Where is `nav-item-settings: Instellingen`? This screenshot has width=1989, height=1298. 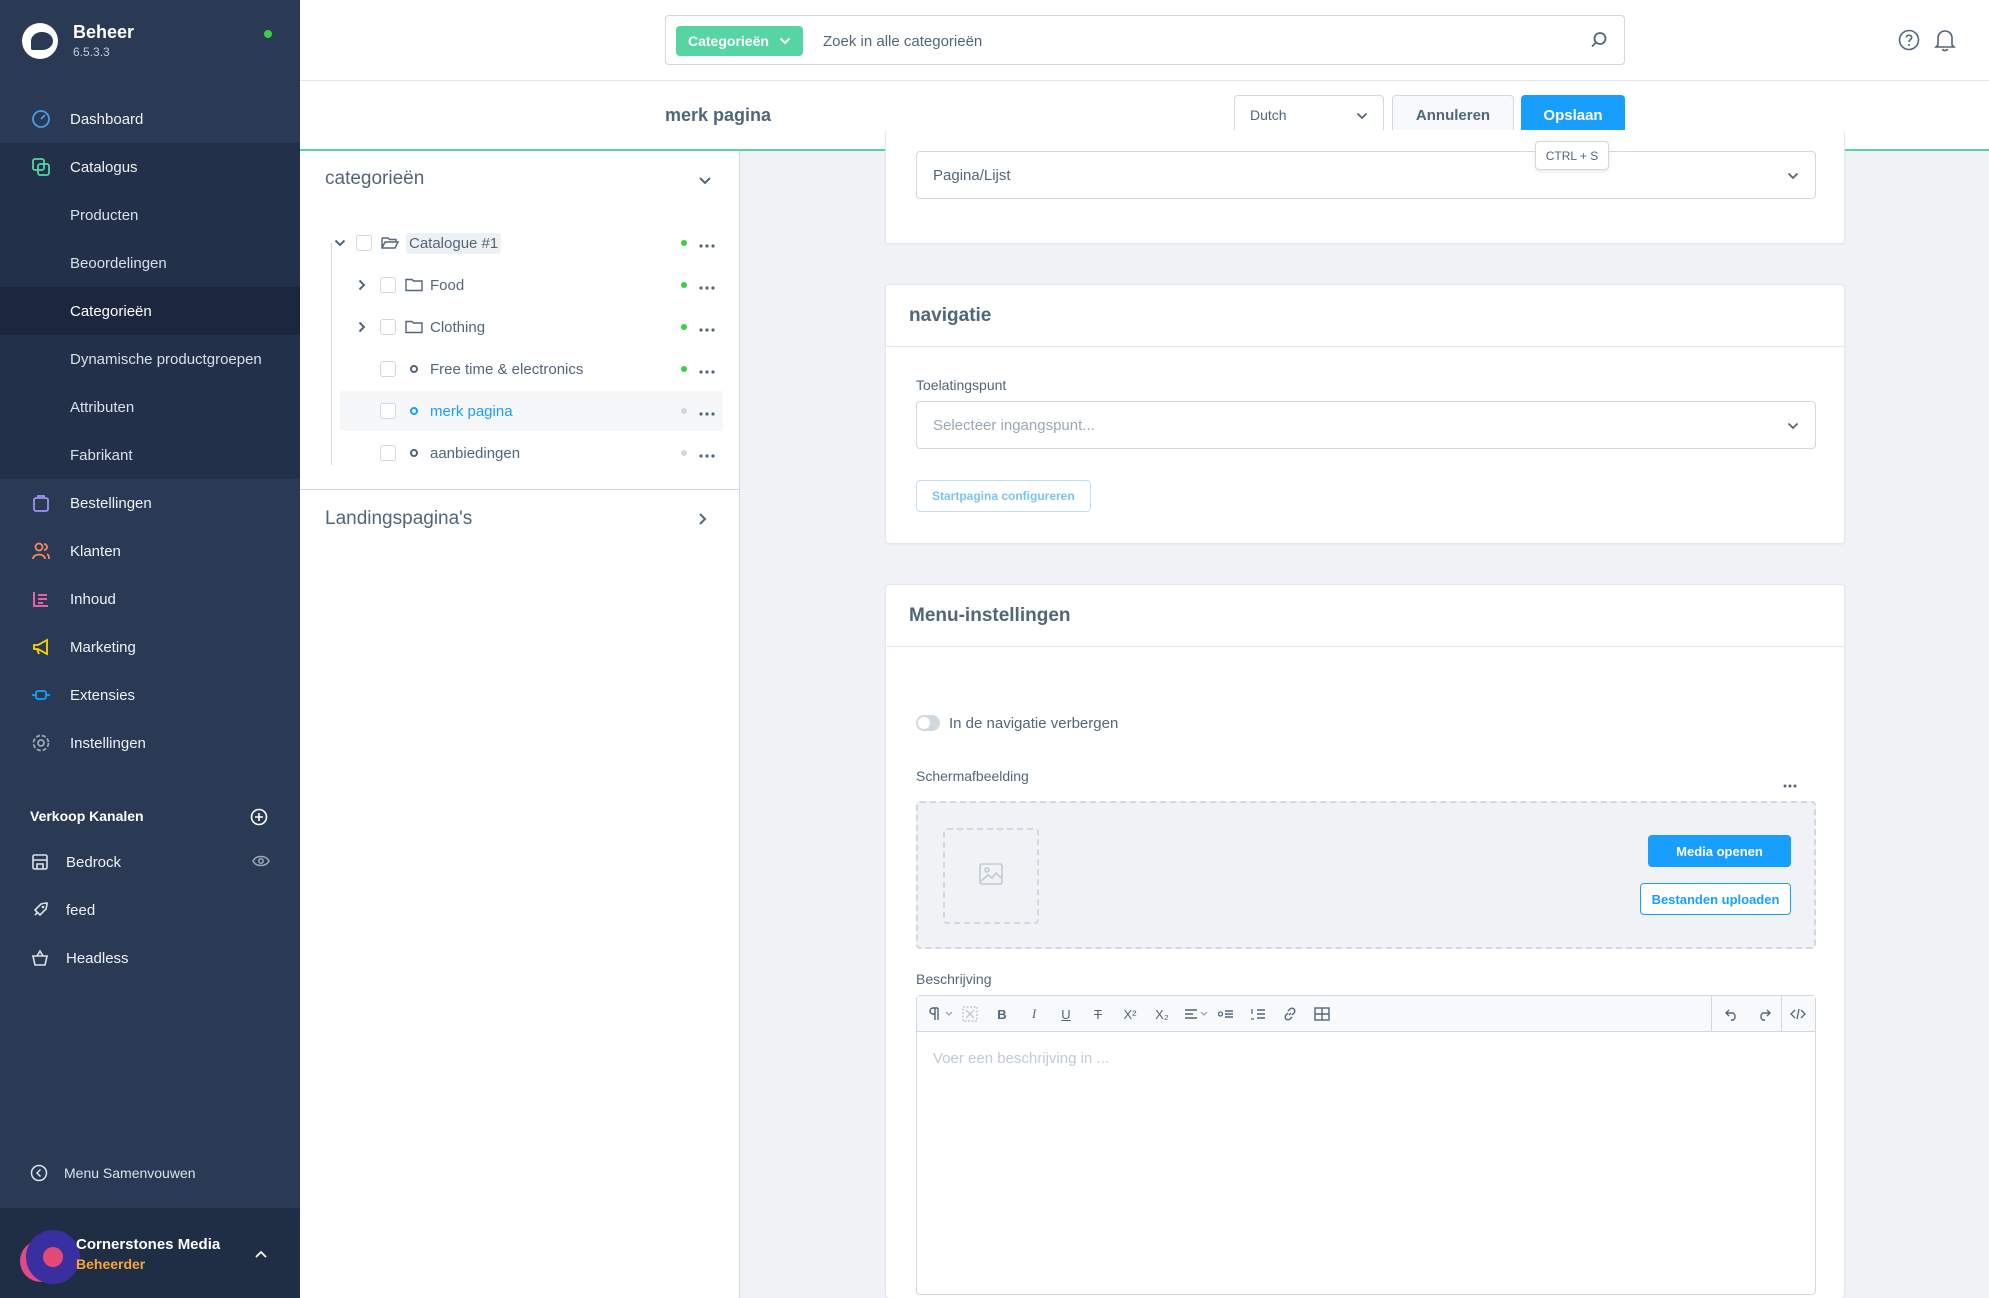
nav-item-settings: Instellingen is located at coordinates (150, 743).